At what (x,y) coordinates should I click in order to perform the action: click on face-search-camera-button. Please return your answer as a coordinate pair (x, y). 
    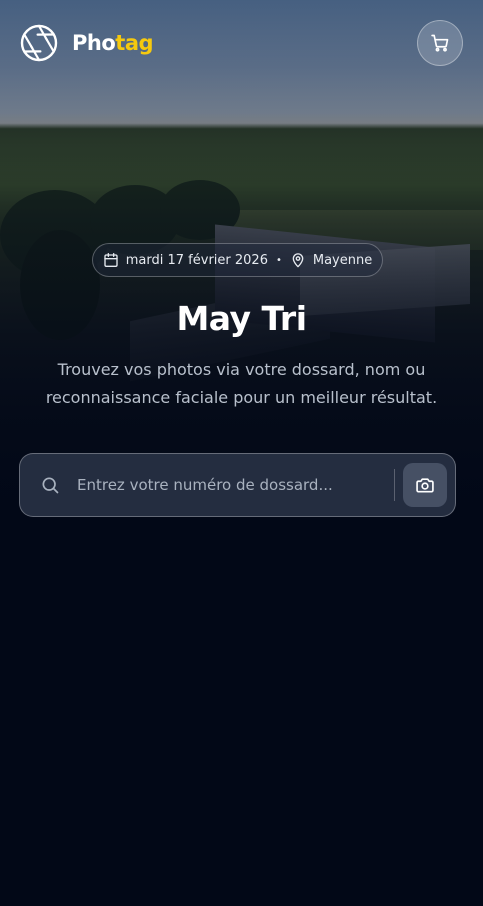
    Looking at the image, I should click on (425, 485).